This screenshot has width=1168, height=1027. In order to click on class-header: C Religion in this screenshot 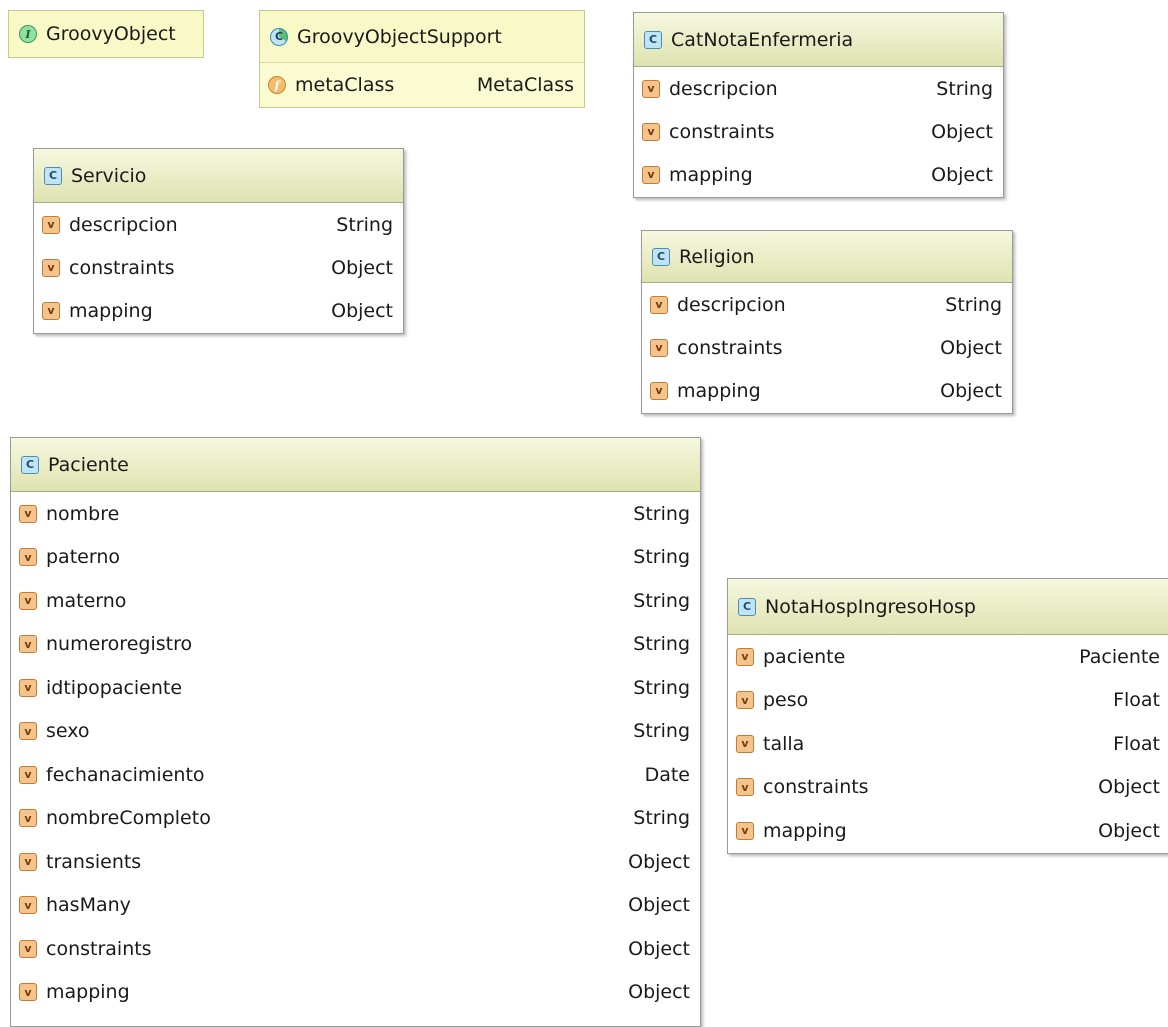, I will do `click(827, 257)`.